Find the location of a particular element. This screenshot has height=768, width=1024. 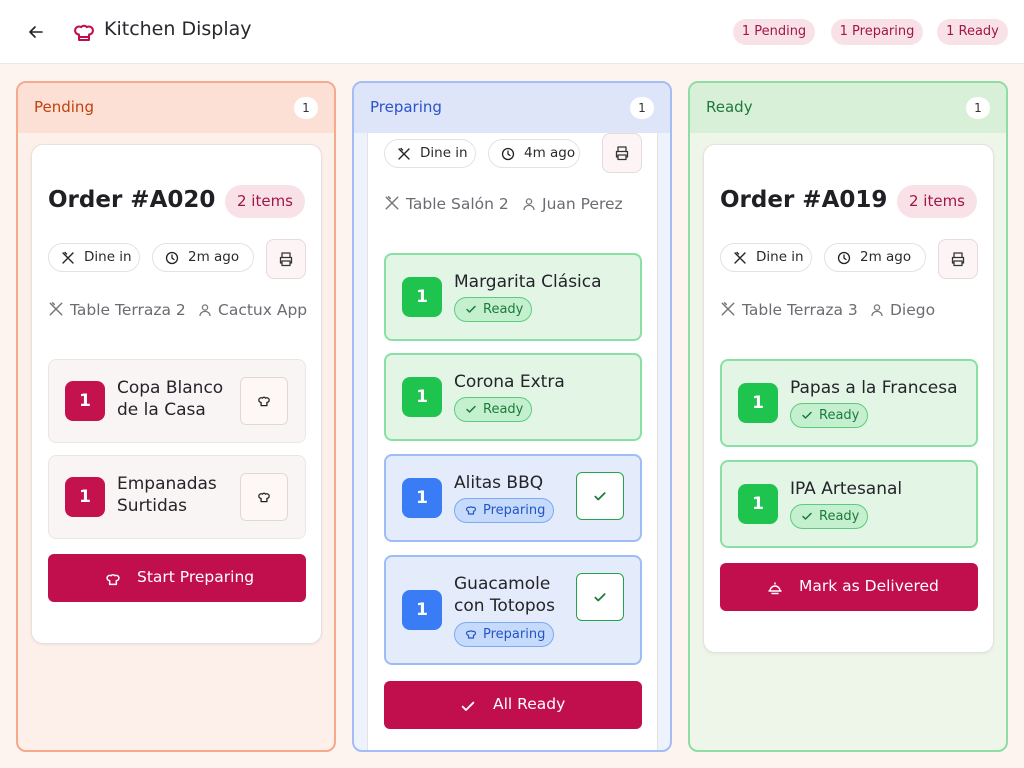

order-item: 1 Papas a la Francesa Ready is located at coordinates (849, 403).